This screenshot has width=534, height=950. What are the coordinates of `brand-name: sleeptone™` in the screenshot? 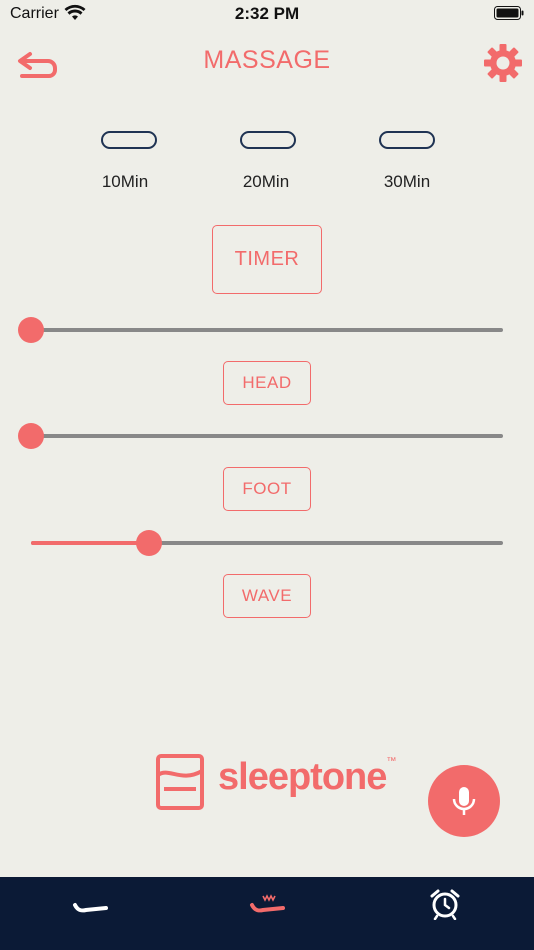 It's located at (307, 777).